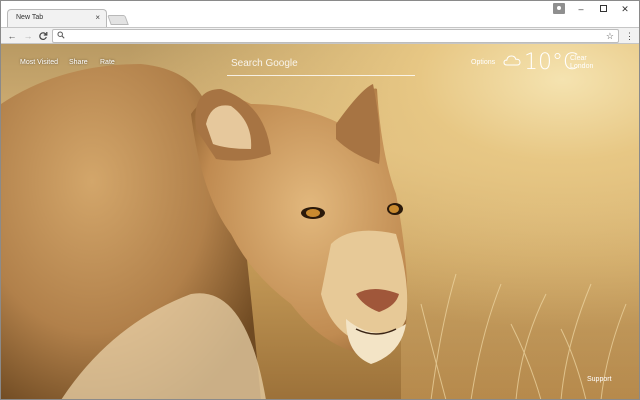 The height and width of the screenshot is (400, 640). Describe the element at coordinates (625, 9) in the screenshot. I see `close-window-button: ✕` at that location.